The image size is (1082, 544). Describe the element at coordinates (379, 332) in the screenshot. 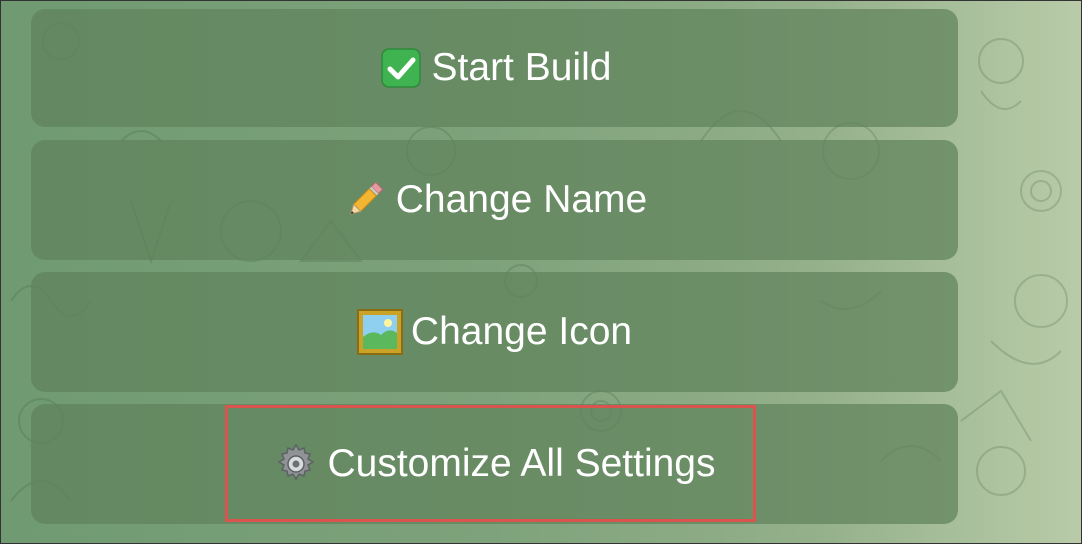

I see `framed-picture-icon` at that location.